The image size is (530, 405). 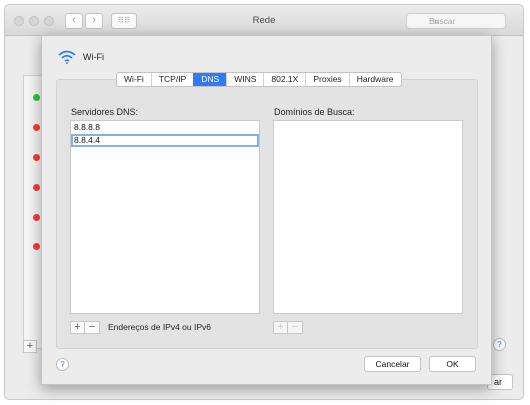 What do you see at coordinates (452, 364) in the screenshot?
I see `ok-button: OK` at bounding box center [452, 364].